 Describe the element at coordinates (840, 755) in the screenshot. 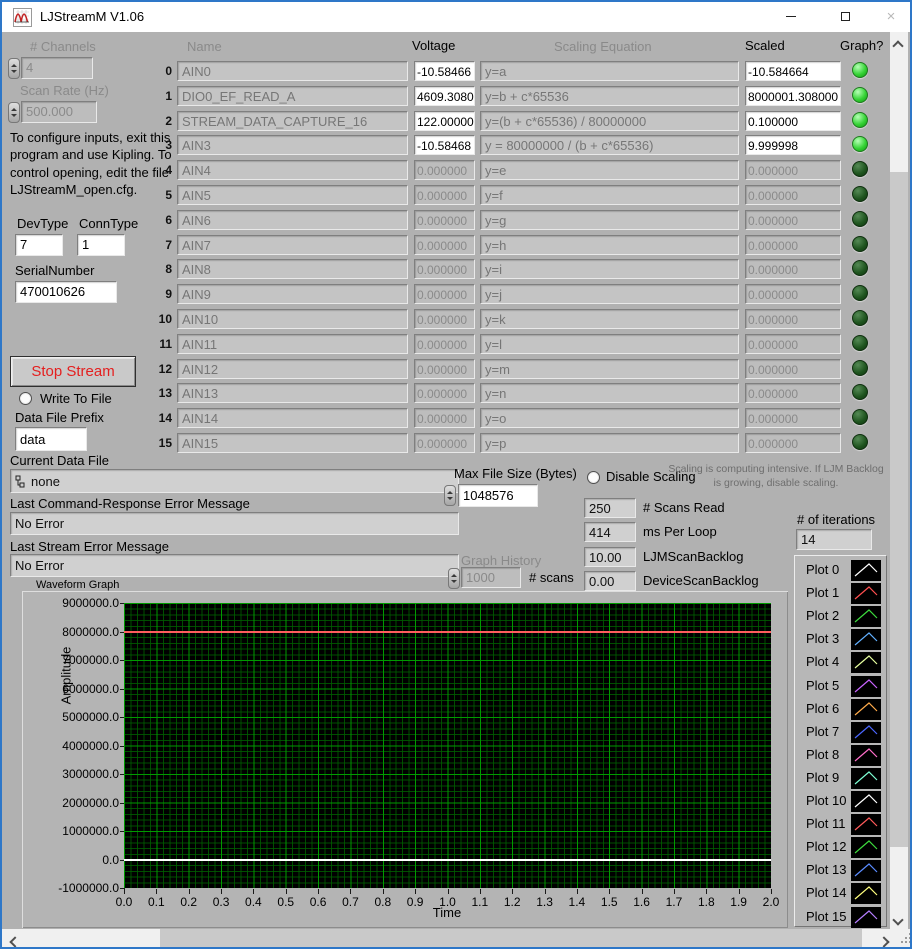

I see `legend-item: Plot 8` at that location.